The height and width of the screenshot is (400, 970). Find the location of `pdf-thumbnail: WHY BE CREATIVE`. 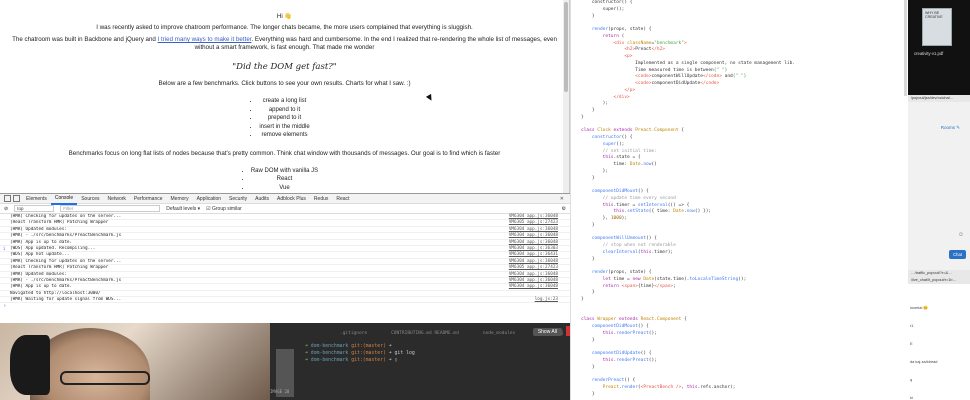

pdf-thumbnail: WHY BE CREATIVE is located at coordinates (937, 27).